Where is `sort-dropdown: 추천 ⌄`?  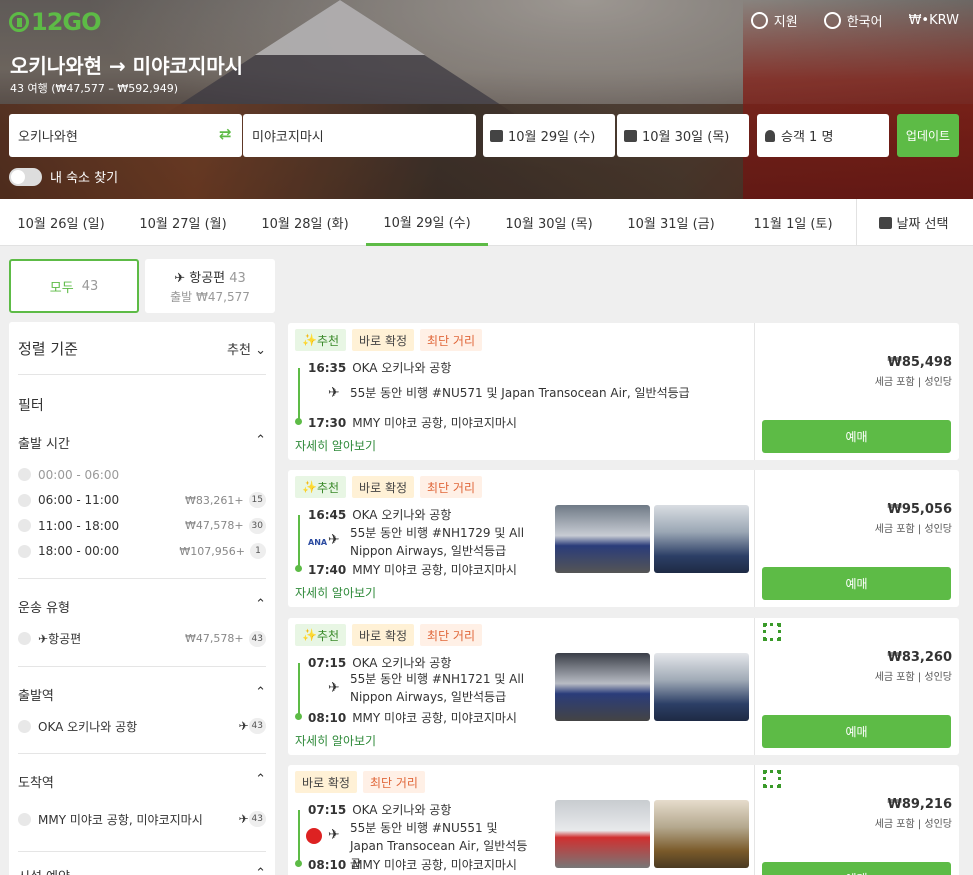
sort-dropdown: 추천 ⌄ is located at coordinates (246, 348).